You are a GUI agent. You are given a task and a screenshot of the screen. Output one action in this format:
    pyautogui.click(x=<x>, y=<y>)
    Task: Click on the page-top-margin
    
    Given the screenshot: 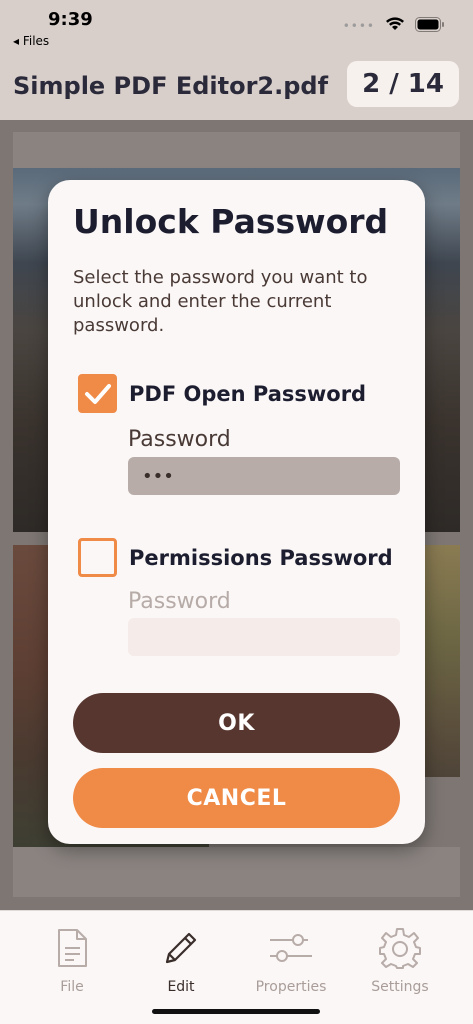 What is the action you would take?
    pyautogui.click(x=236, y=150)
    